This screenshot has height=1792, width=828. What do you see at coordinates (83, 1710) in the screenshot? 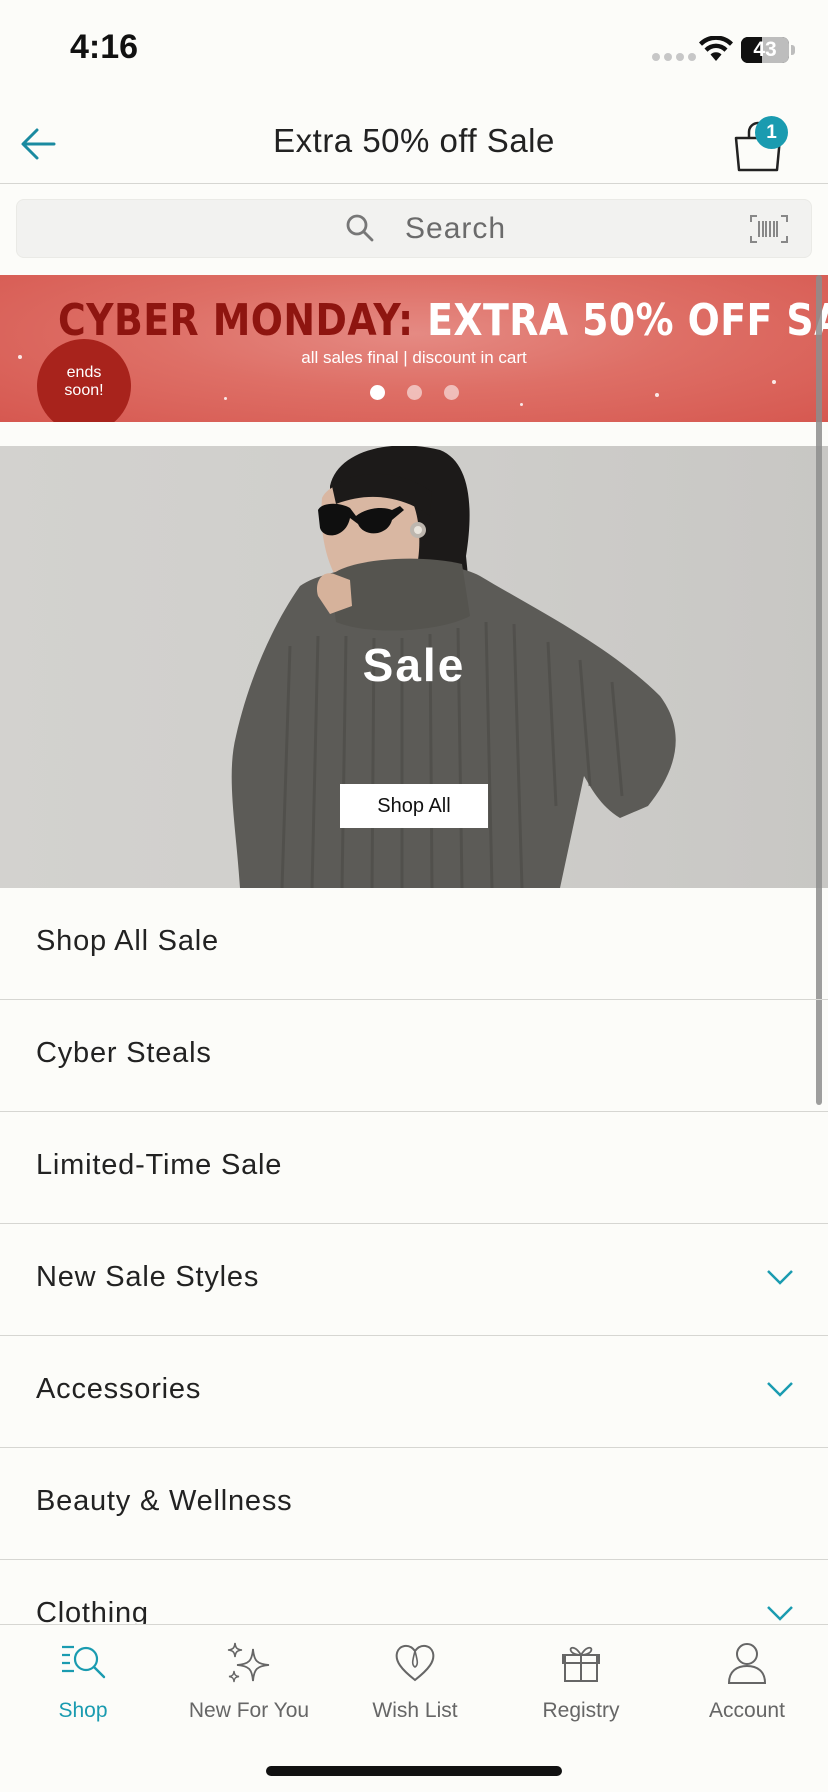
I see `tab-label: Shop` at bounding box center [83, 1710].